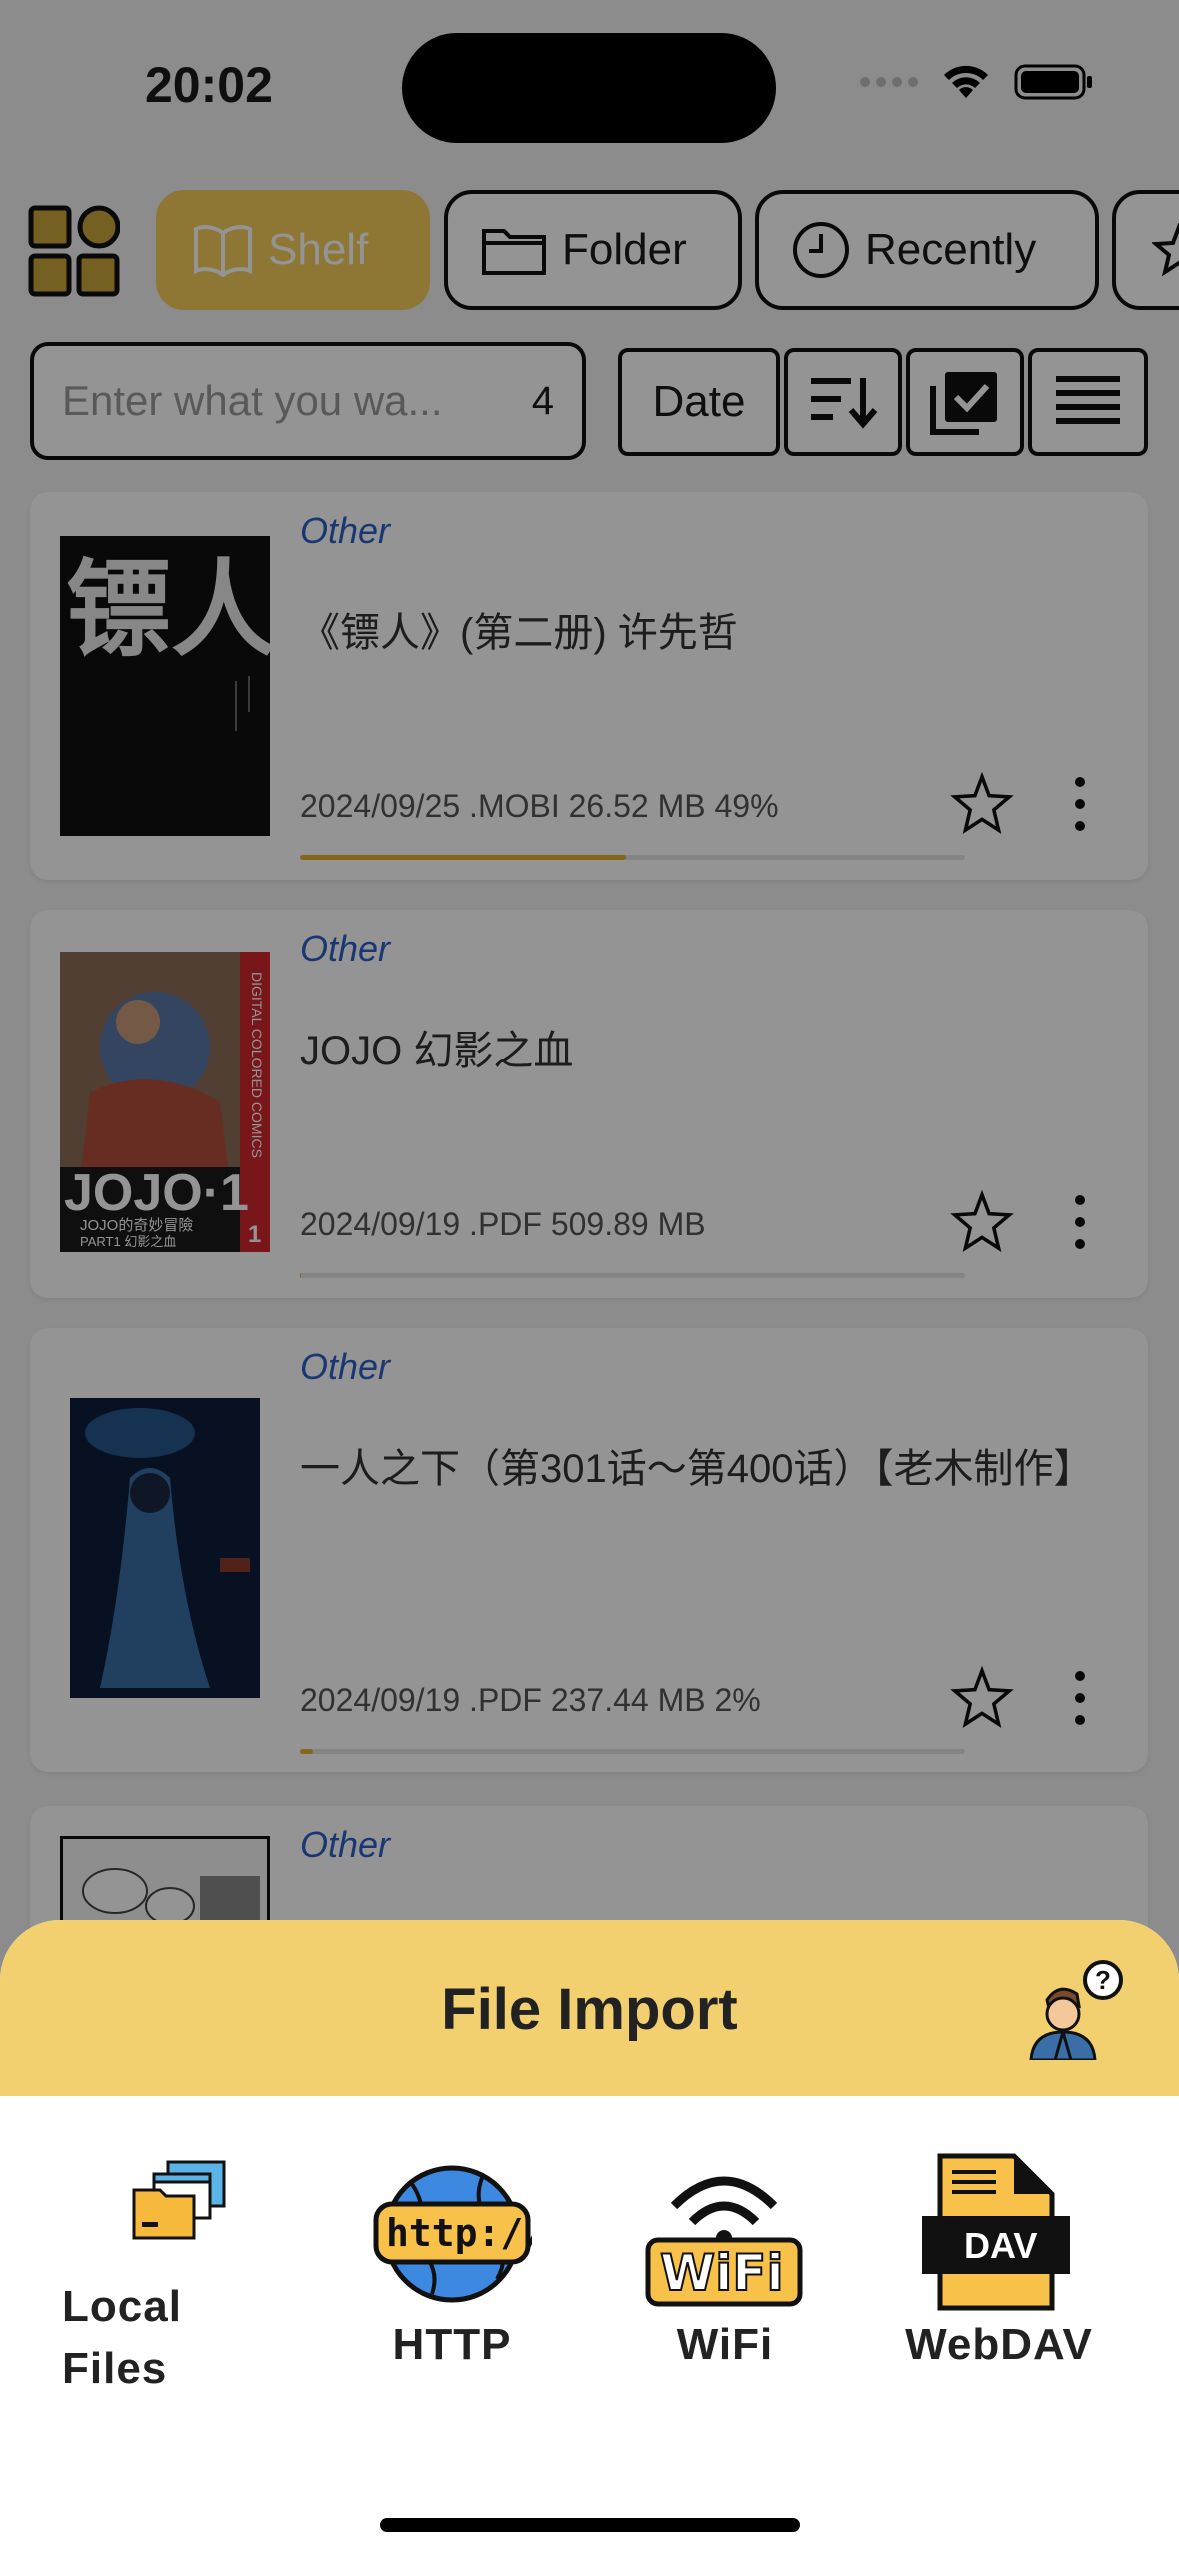 This screenshot has height=2556, width=1179. I want to click on help-person-icon: ?, so click(1075, 2010).